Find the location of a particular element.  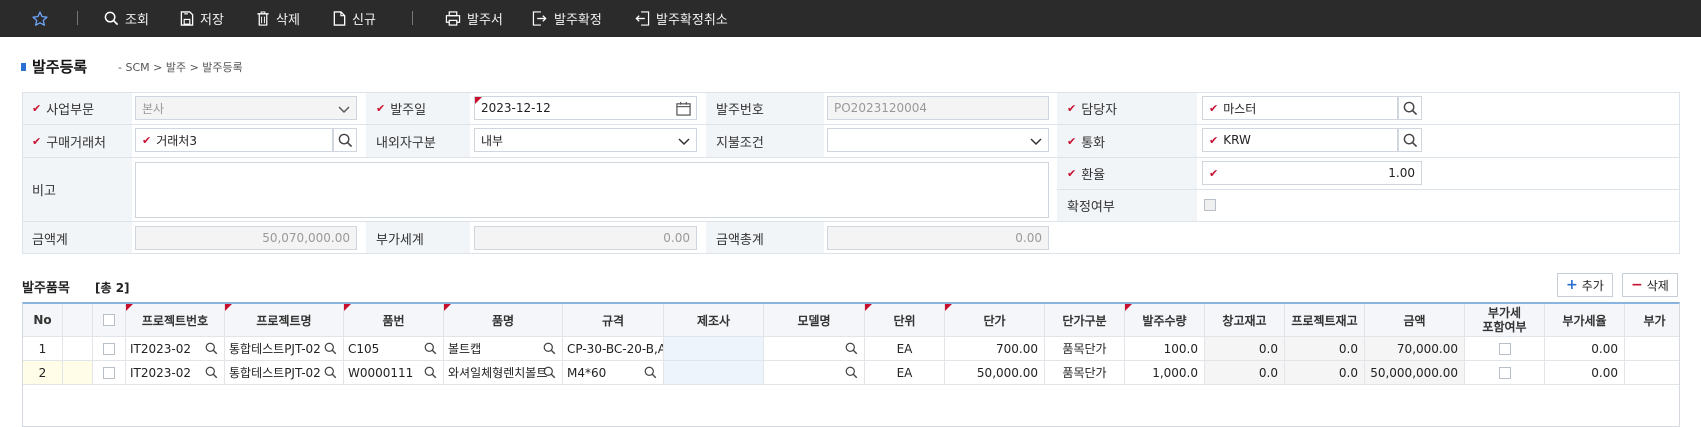

col-header-model: 모델명 is located at coordinates (814, 320).